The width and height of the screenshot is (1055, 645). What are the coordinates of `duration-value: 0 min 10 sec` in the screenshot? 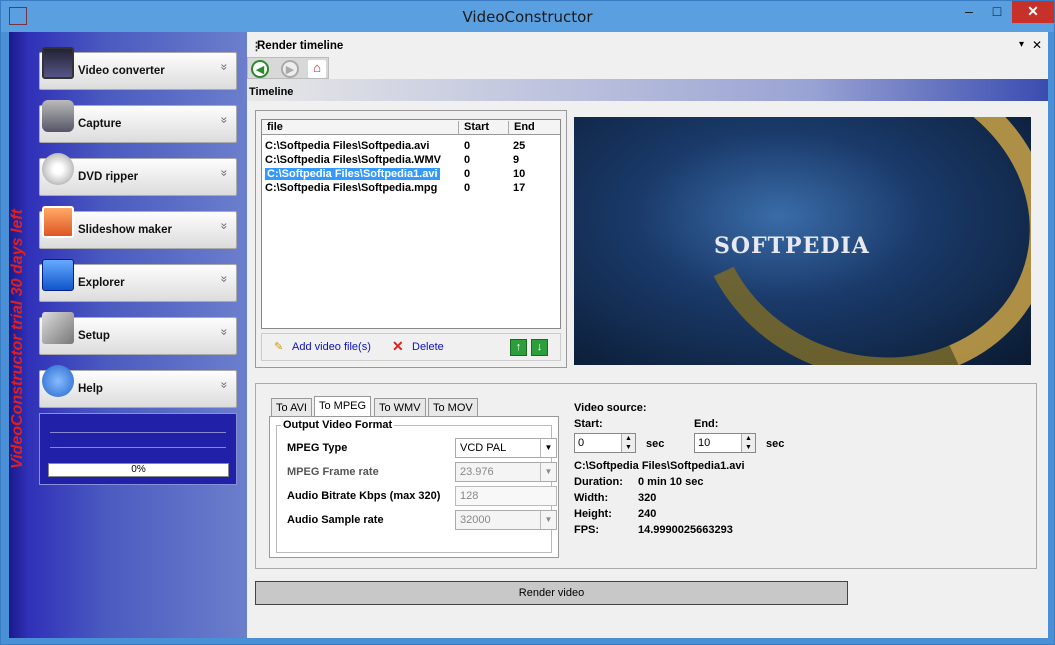 It's located at (671, 482).